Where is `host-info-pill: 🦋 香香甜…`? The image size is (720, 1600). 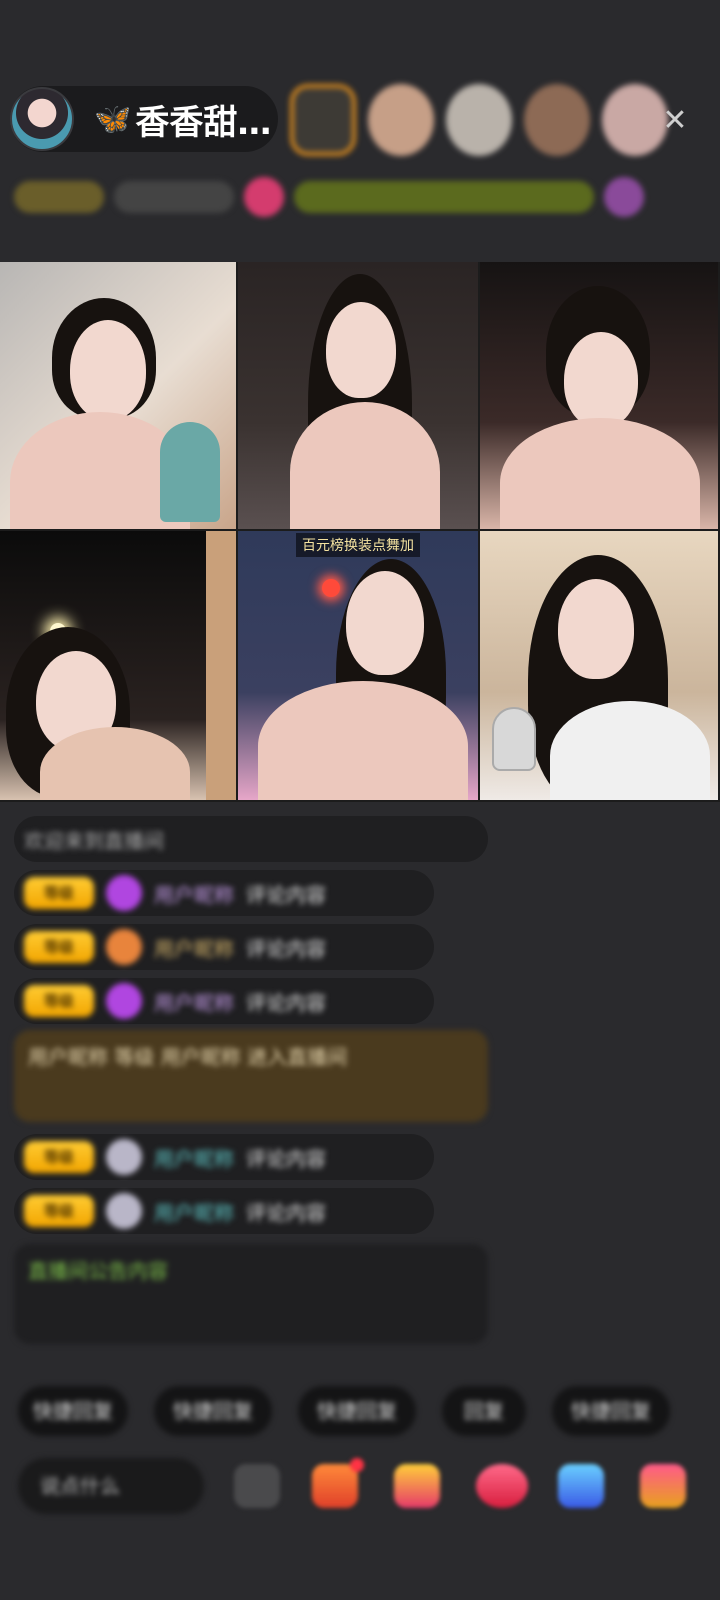 host-info-pill: 🦋 香香甜… is located at coordinates (144, 119).